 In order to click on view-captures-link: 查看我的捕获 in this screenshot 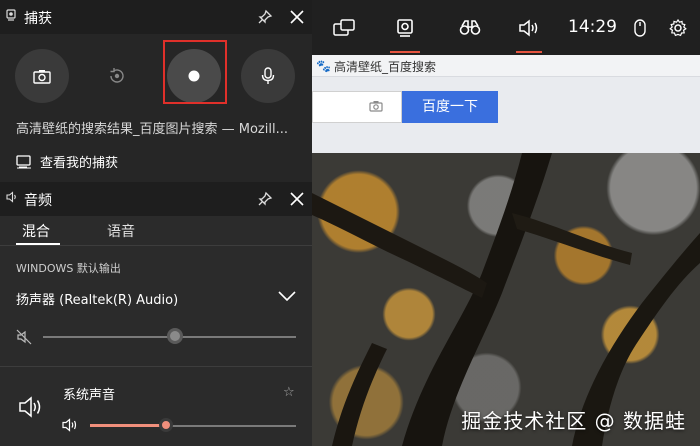, I will do `click(67, 161)`.